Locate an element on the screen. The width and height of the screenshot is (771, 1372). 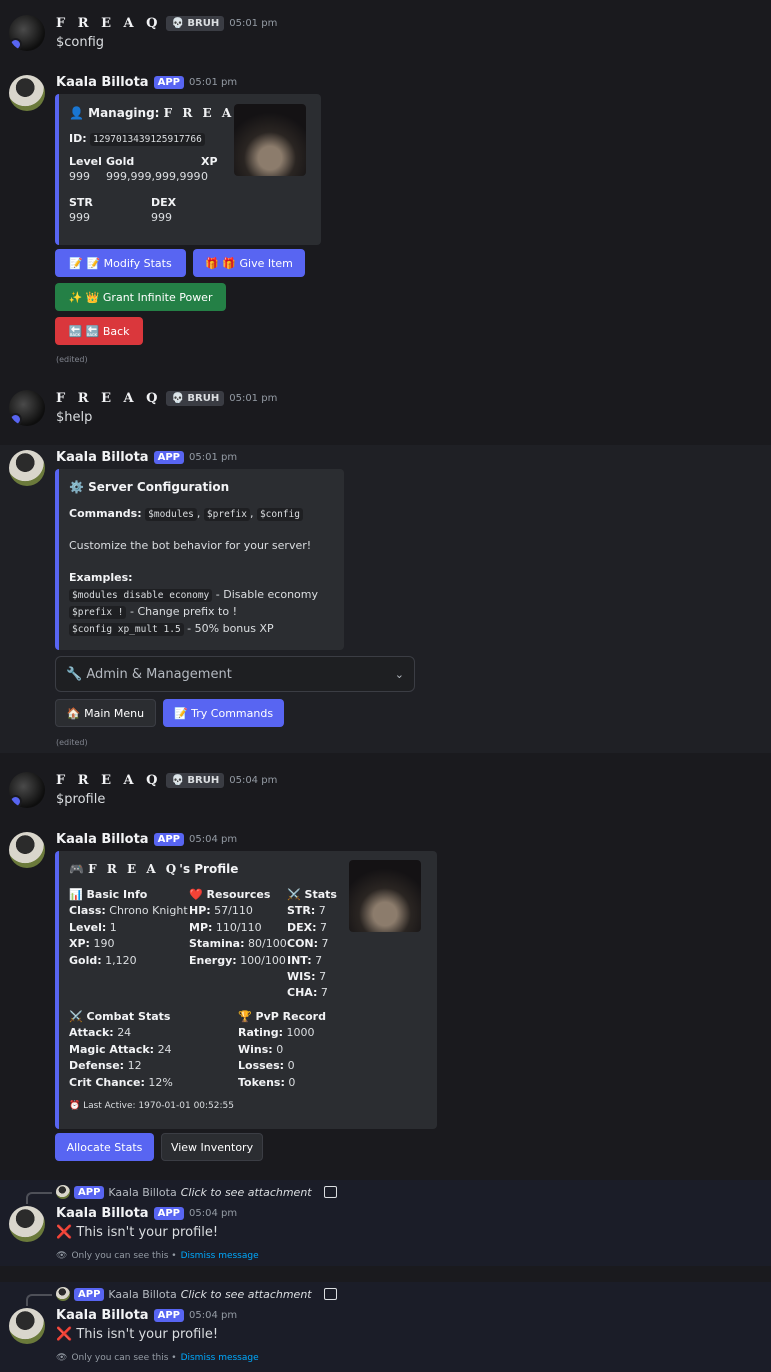
gear-icon: ⚙️ is located at coordinates (76, 487).